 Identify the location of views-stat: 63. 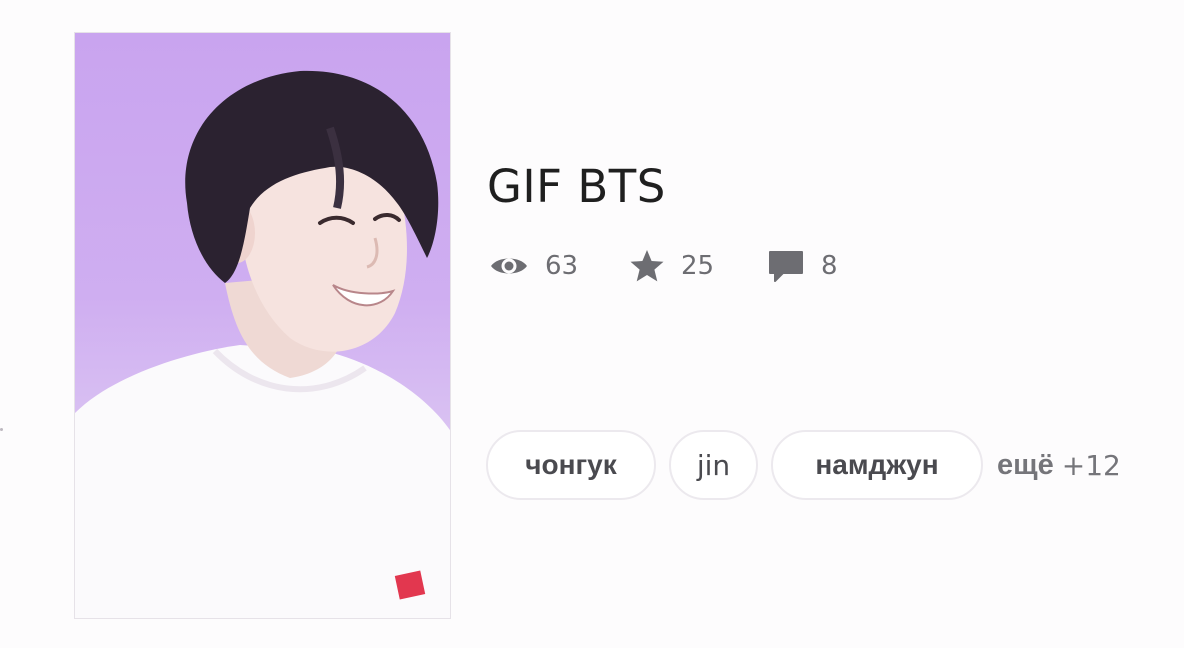
(533, 266).